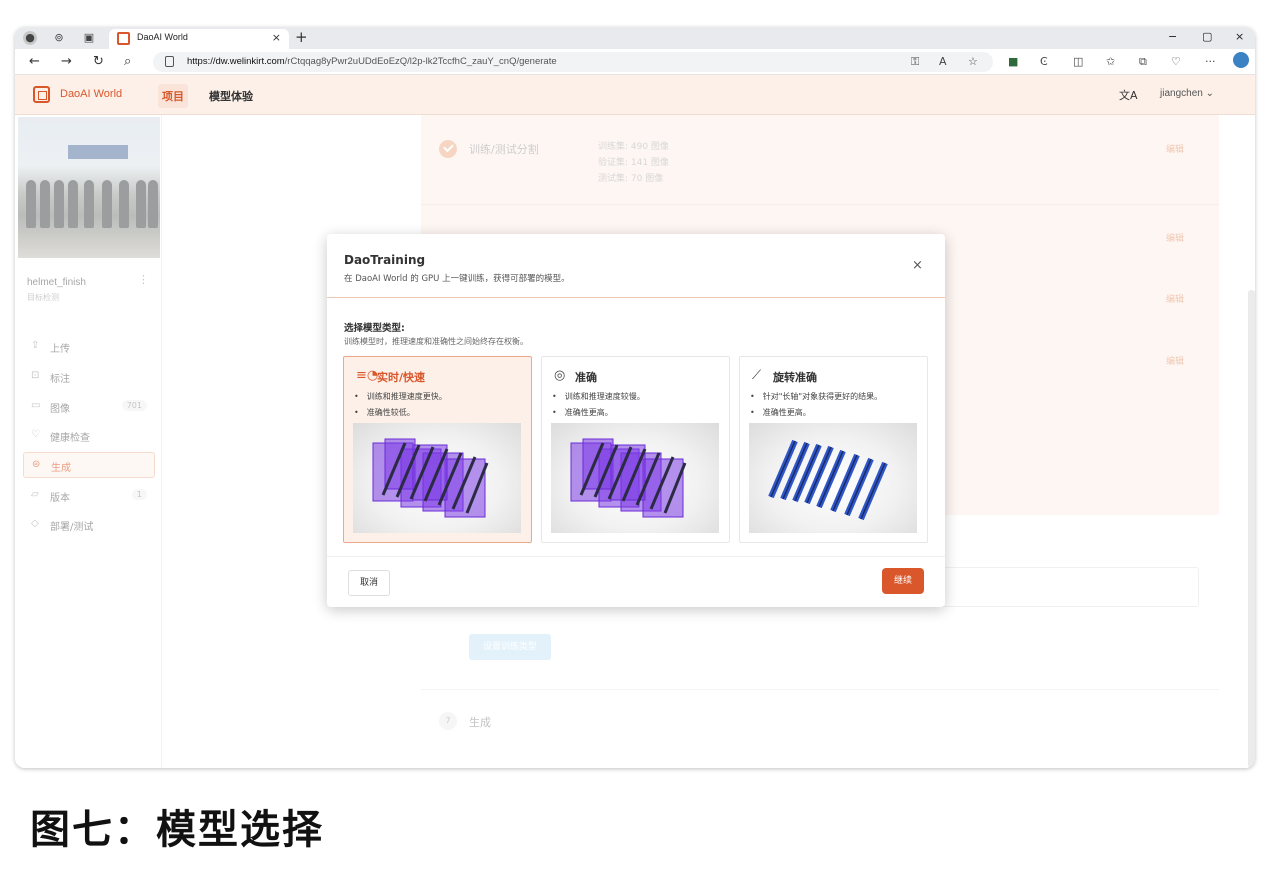 The image size is (1280, 895). Describe the element at coordinates (1187, 93) in the screenshot. I see `user-menu: jiangchen ⌄` at that location.